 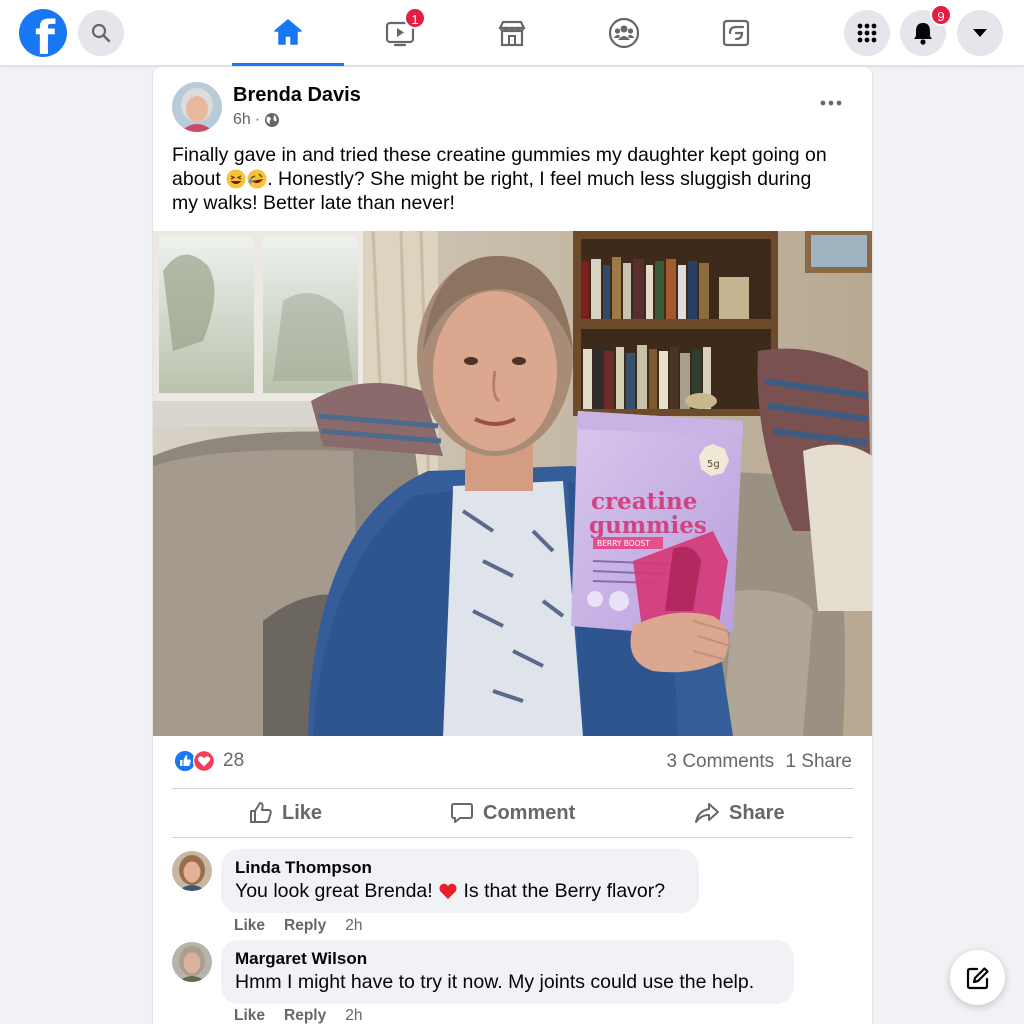 I want to click on menu-button, so click(x=867, y=33).